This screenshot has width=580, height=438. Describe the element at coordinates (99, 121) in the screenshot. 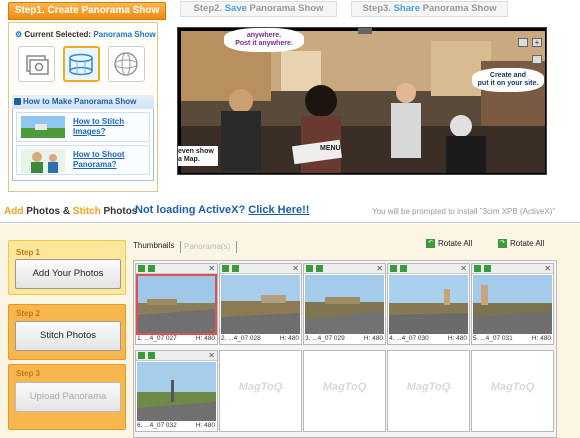

I see `howto-stitch-line1: How to Stitch` at that location.